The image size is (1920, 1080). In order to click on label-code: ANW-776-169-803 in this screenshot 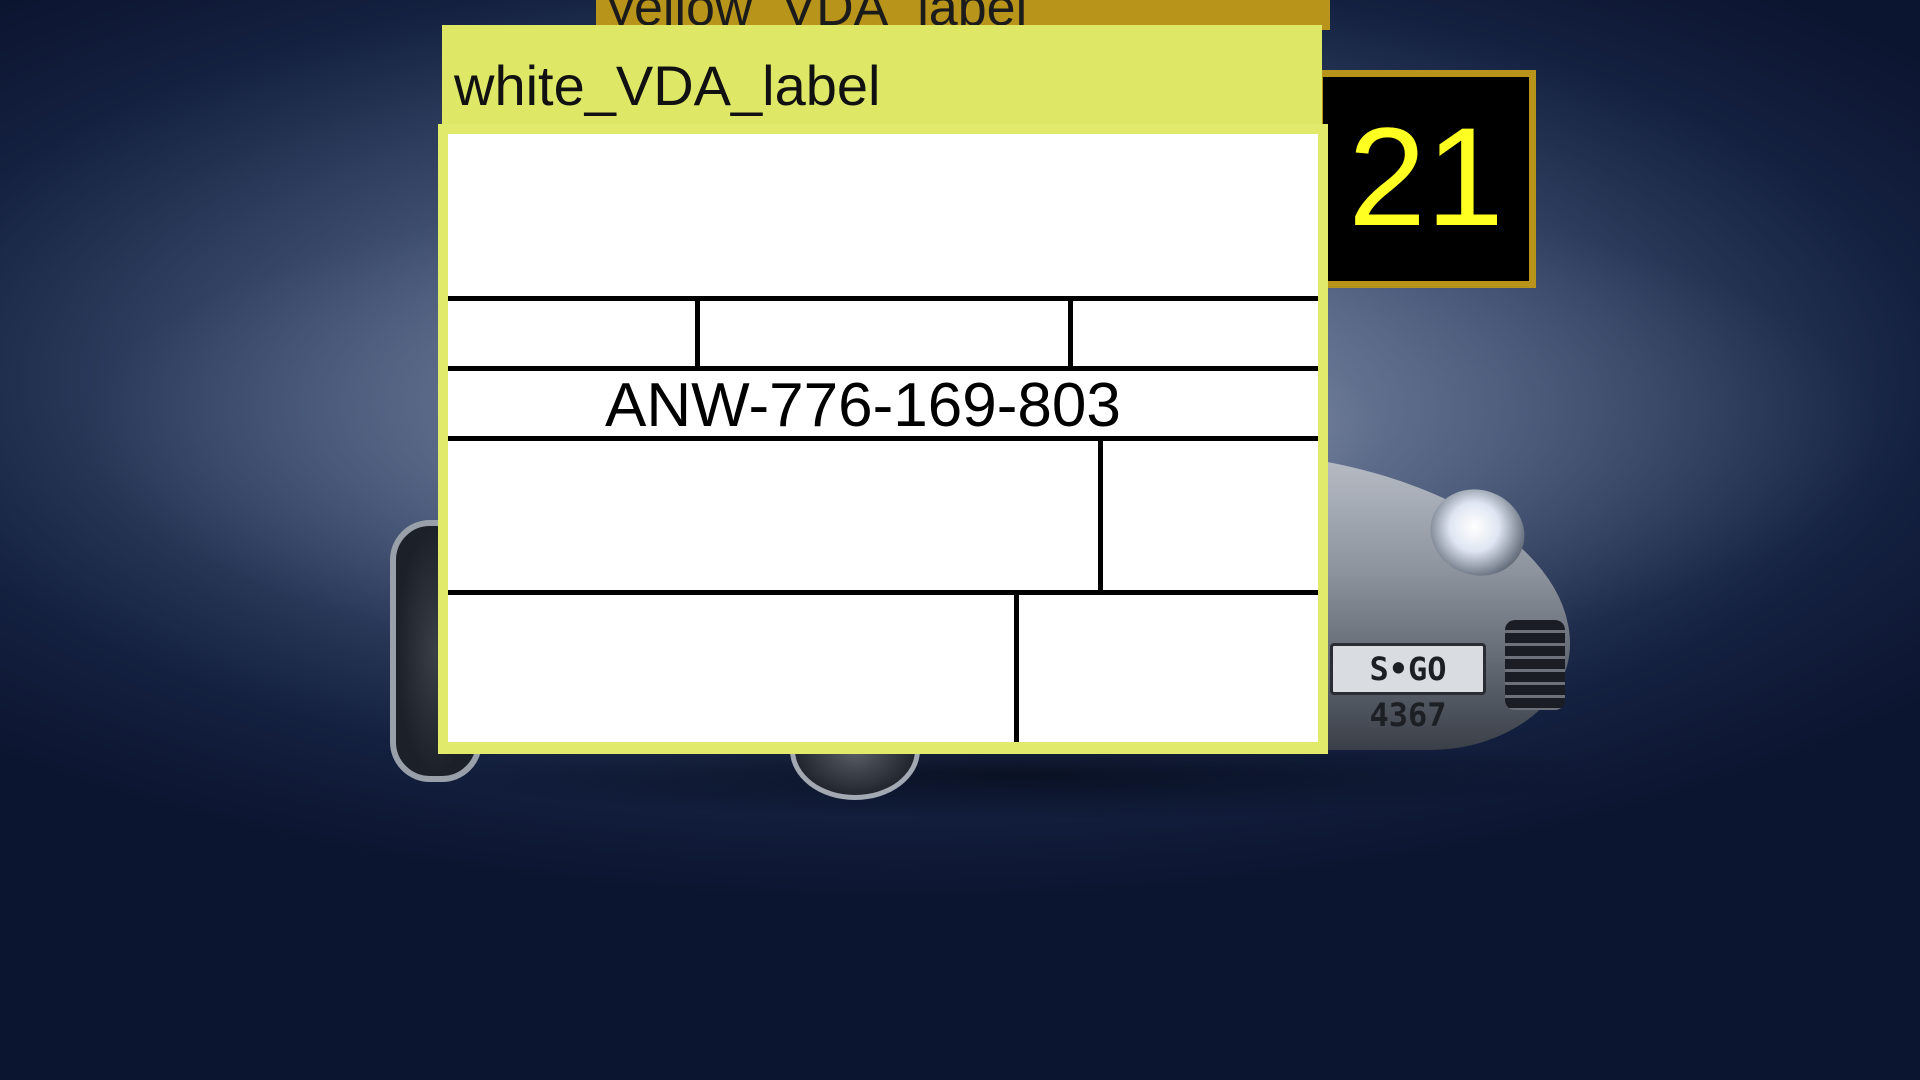, I will do `click(863, 405)`.